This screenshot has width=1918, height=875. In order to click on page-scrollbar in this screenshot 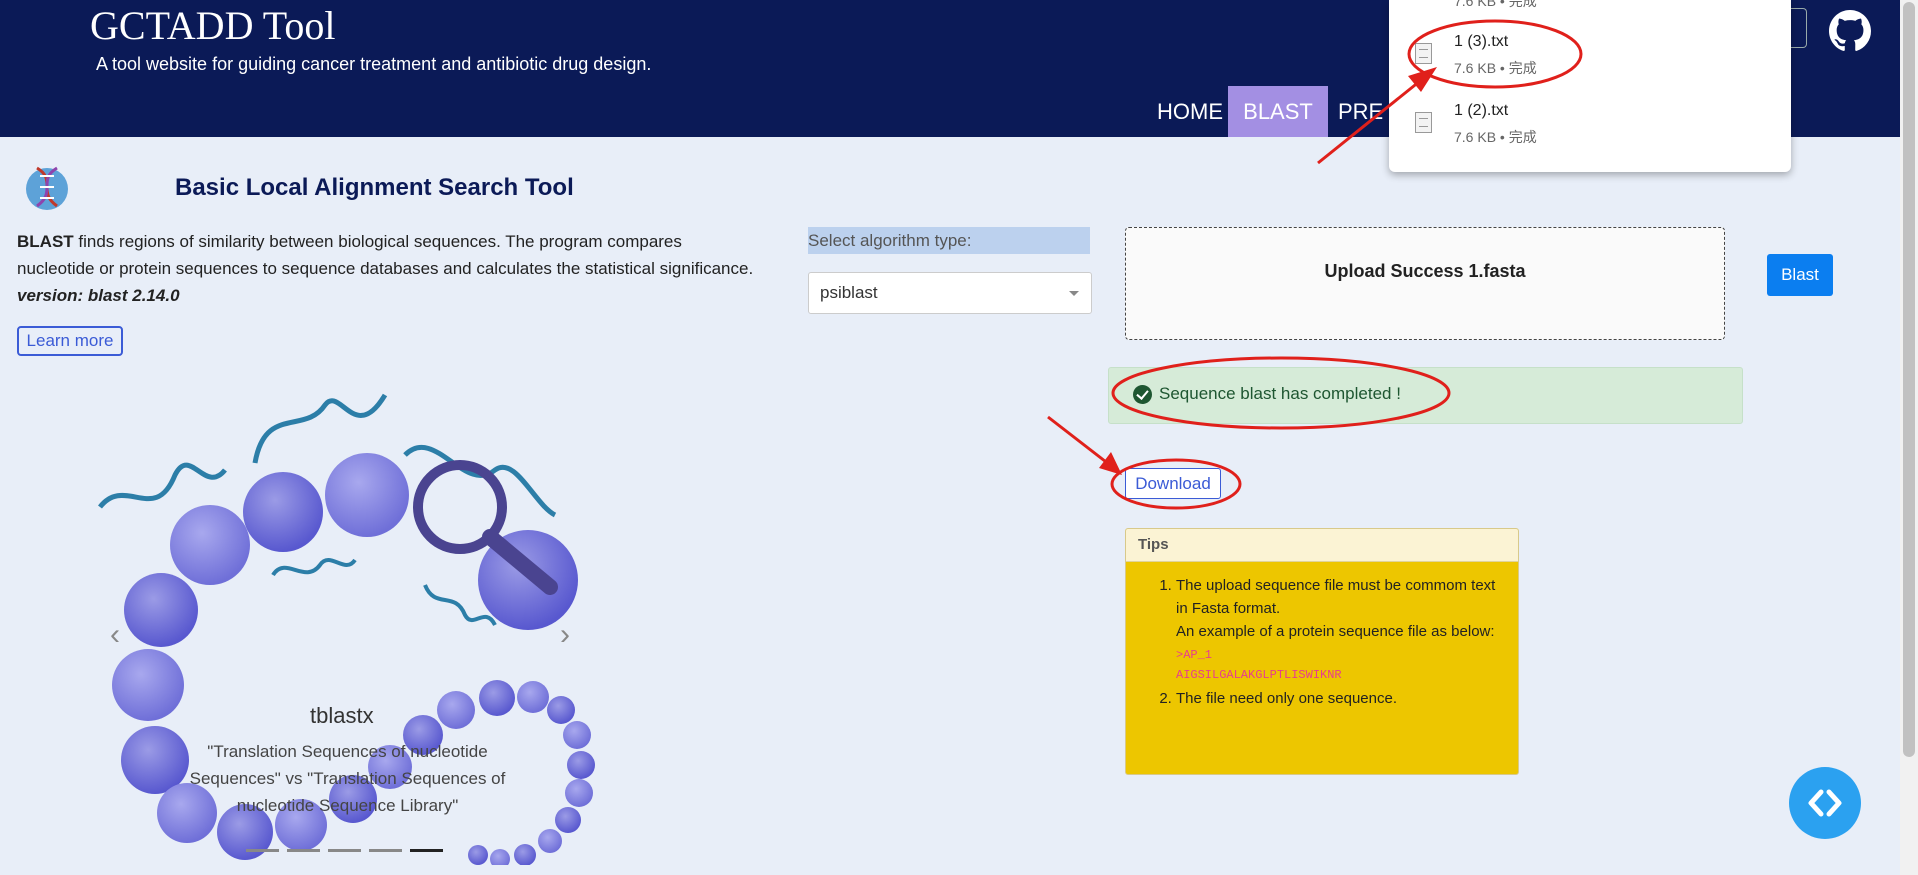, I will do `click(1909, 437)`.